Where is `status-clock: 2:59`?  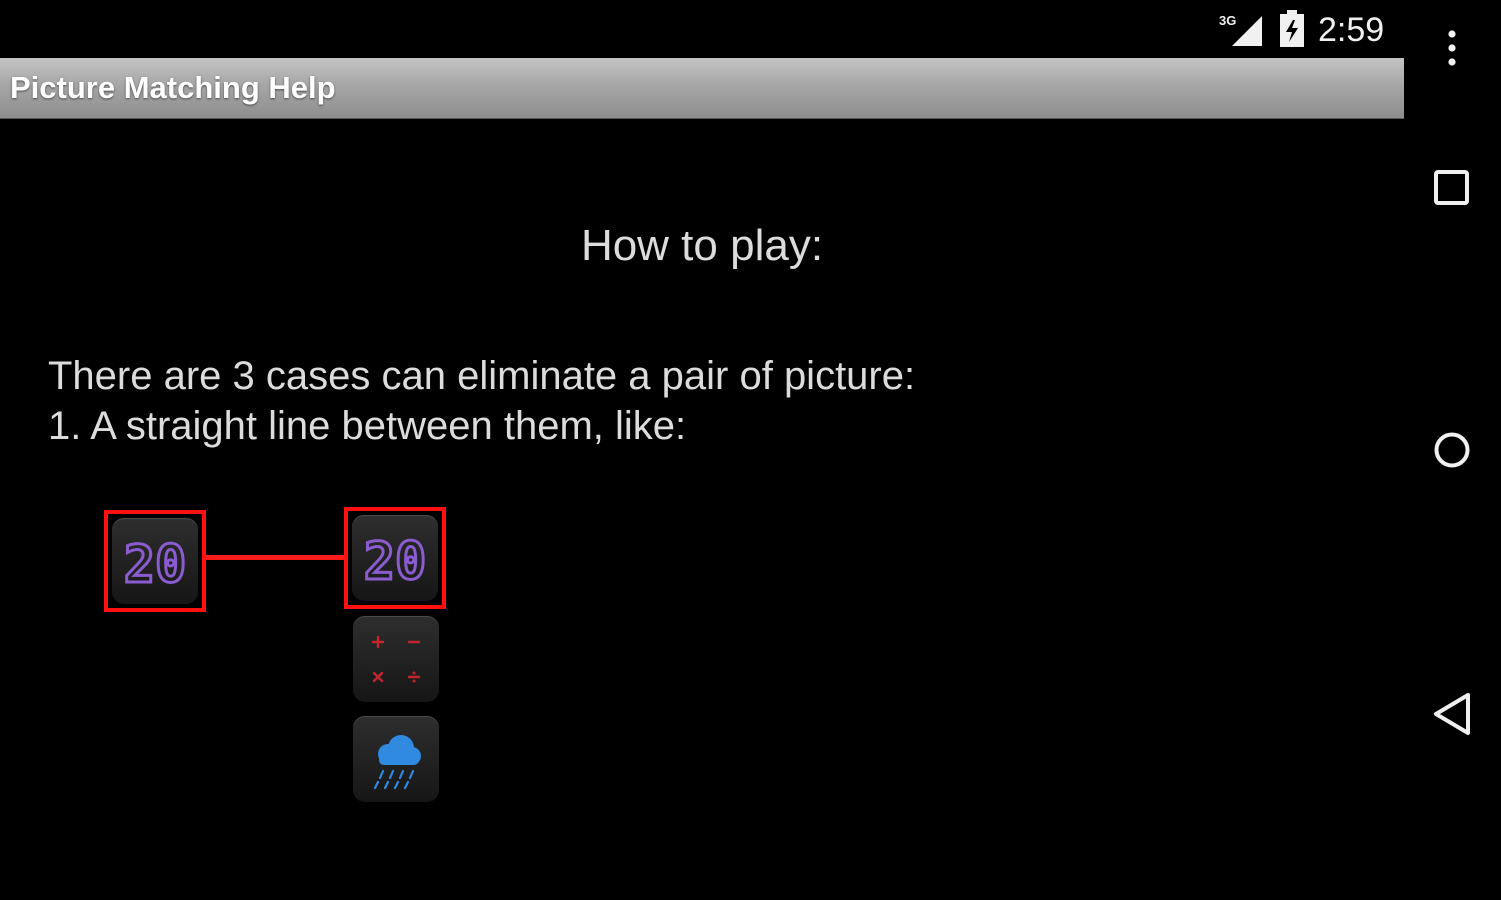 status-clock: 2:59 is located at coordinates (1351, 30).